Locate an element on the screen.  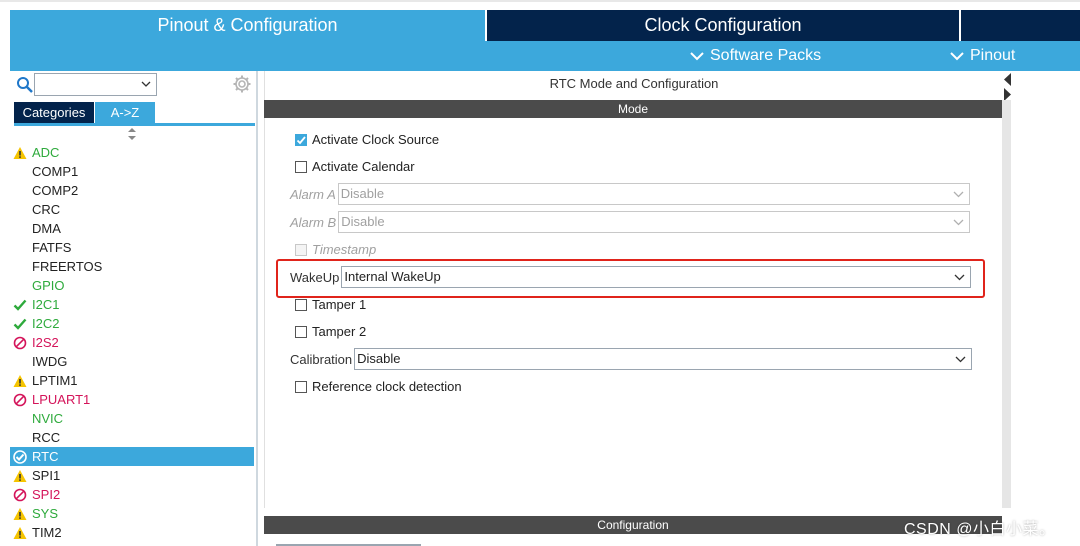
software-packs-label: Software Packs is located at coordinates (766, 55).